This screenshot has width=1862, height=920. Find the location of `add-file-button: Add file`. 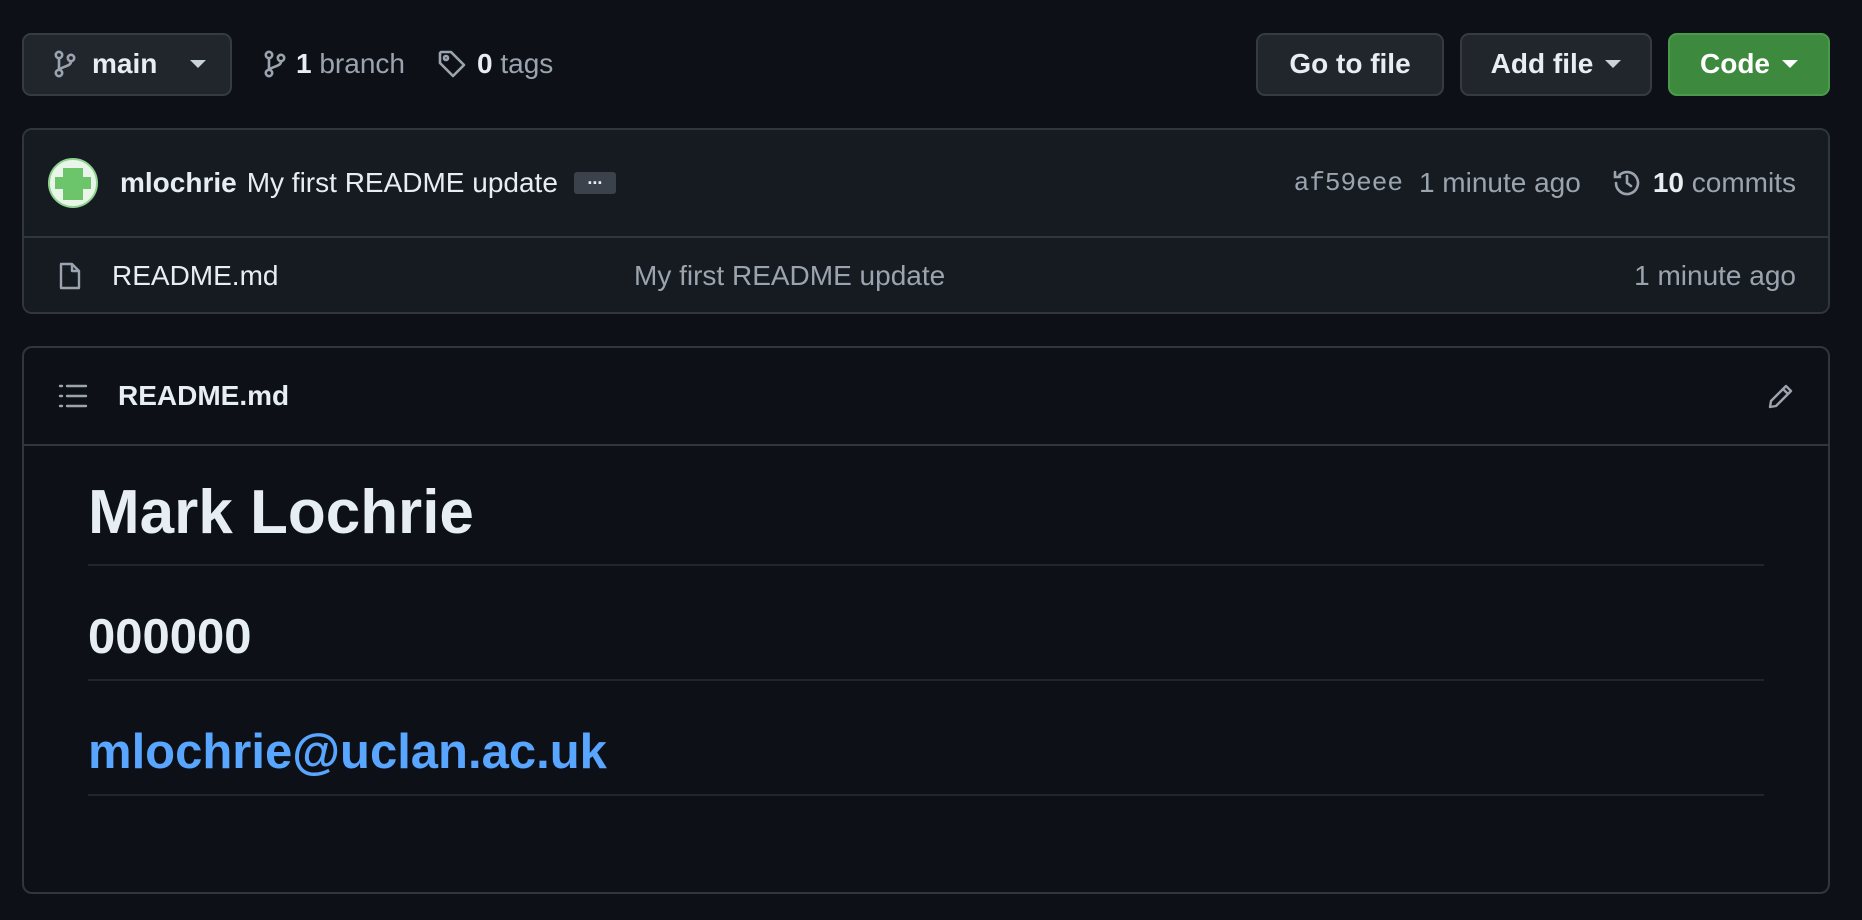

add-file-button: Add file is located at coordinates (1556, 64).